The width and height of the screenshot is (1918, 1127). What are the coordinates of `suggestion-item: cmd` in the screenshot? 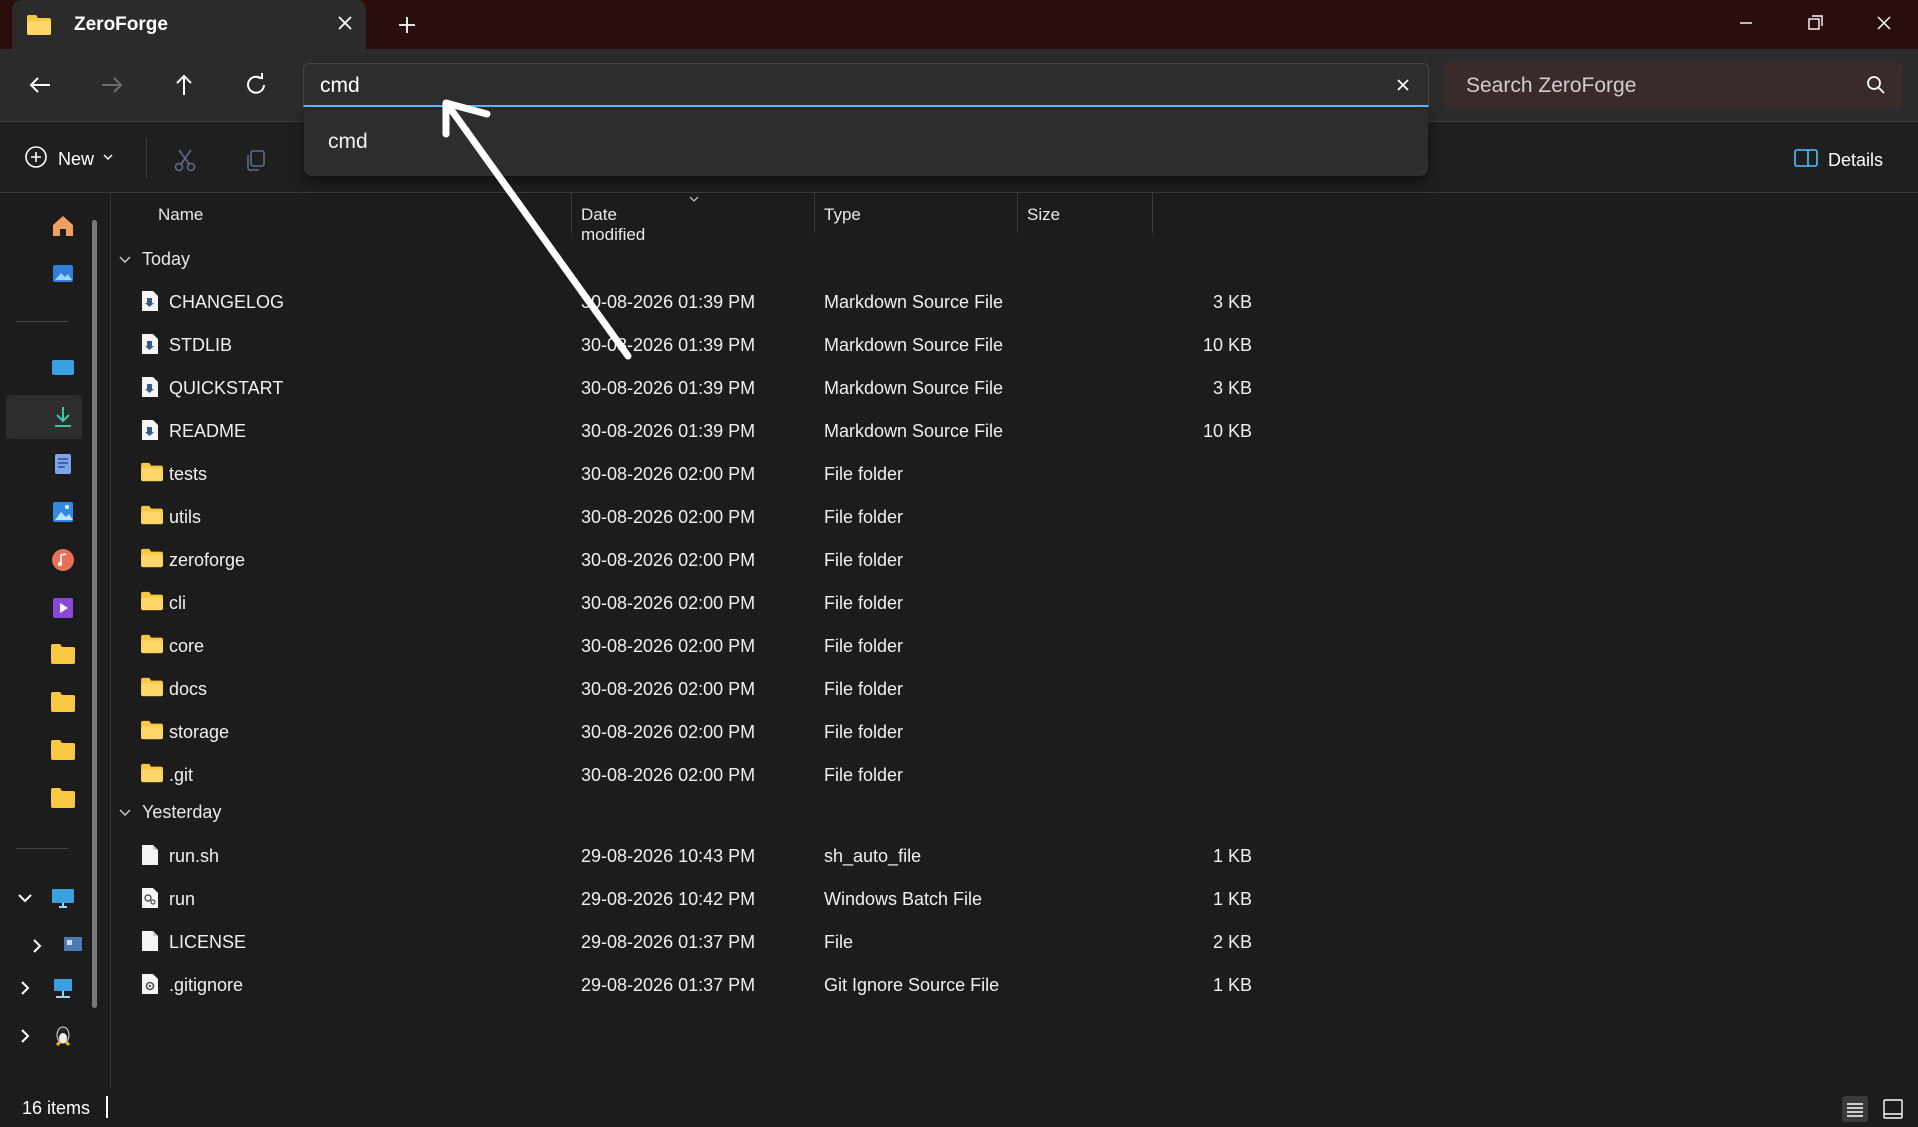 It's located at (348, 142).